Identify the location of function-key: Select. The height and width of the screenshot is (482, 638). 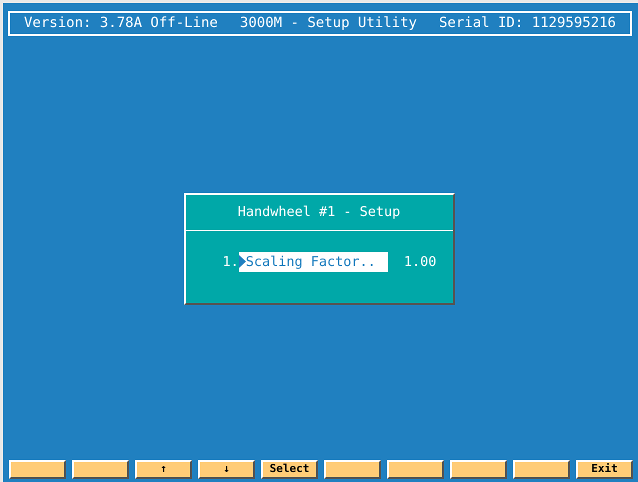
(289, 469).